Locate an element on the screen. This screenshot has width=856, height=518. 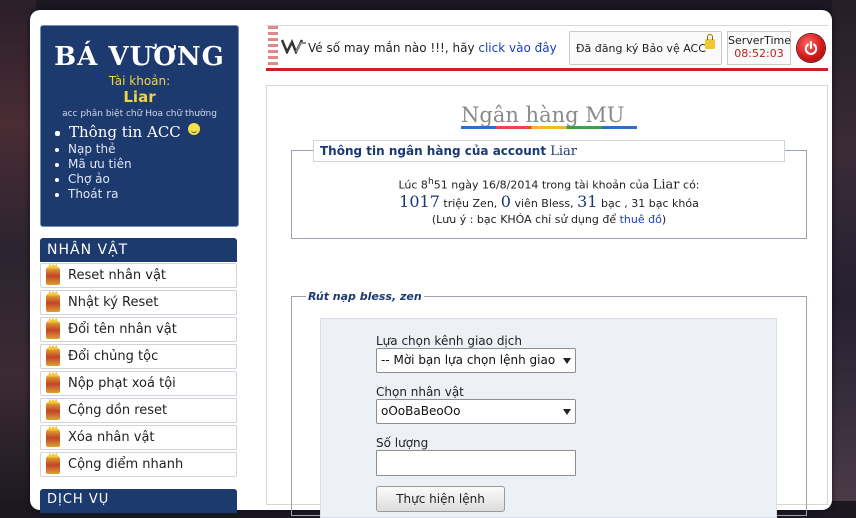
channel-select-value: -- Mời bạn lựa chọn lệnh giao is located at coordinates (468, 360).